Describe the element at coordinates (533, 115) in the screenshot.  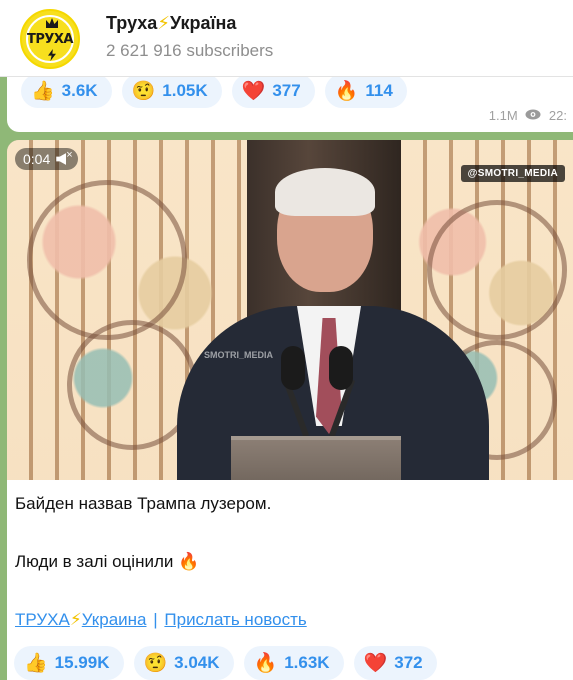
I see `eye-icon` at that location.